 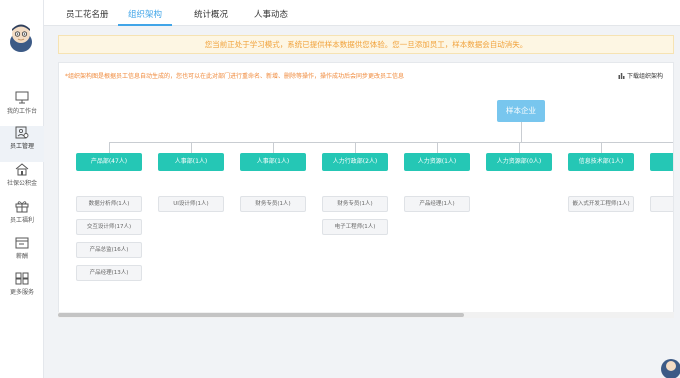 I want to click on sidebar-item-label: 员工福利, so click(x=21, y=220).